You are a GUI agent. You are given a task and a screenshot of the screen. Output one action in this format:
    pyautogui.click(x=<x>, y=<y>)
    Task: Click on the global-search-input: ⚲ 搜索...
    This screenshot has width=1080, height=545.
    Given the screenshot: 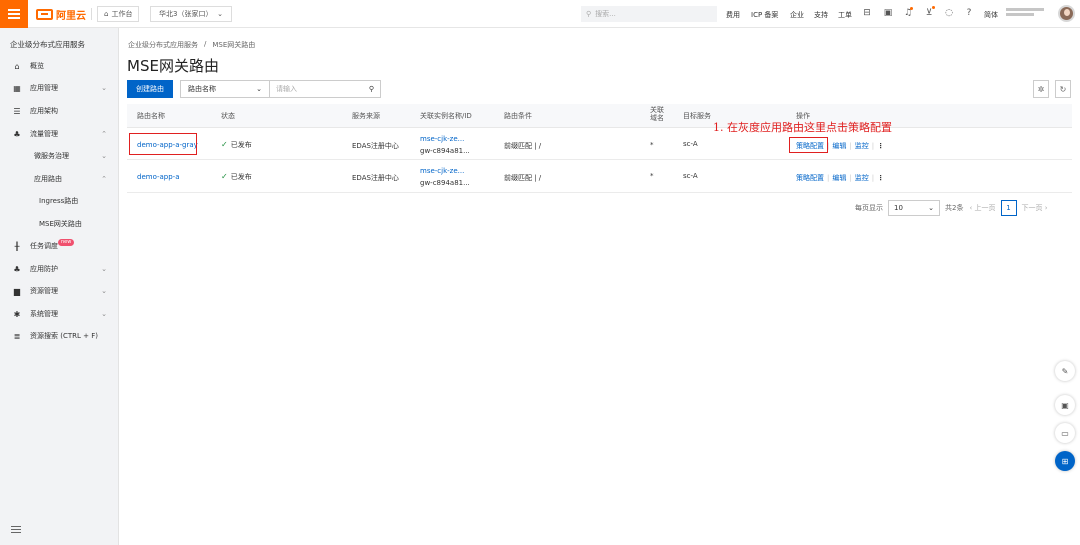 What is the action you would take?
    pyautogui.click(x=649, y=14)
    